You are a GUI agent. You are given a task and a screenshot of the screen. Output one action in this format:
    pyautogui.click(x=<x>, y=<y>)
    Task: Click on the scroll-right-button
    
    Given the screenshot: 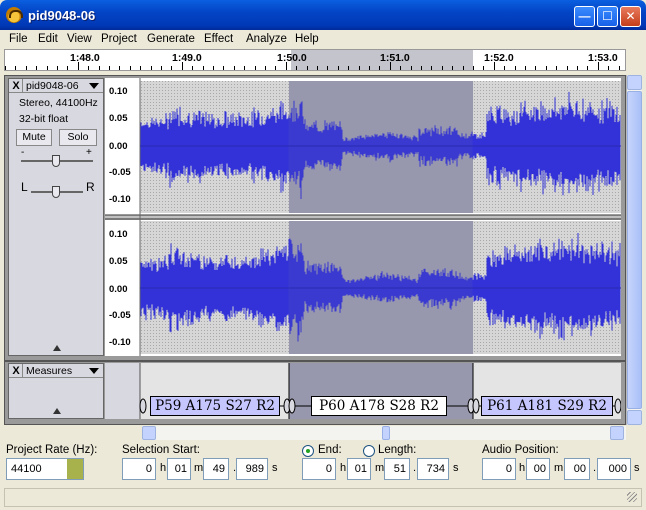 What is the action you would take?
    pyautogui.click(x=617, y=433)
    